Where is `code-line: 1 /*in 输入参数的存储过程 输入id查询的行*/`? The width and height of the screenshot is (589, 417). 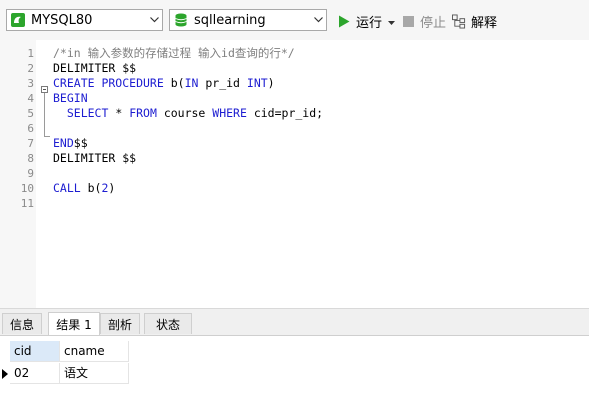 code-line: 1 /*in 输入参数的存储过程 输入id查询的行*/ is located at coordinates (294, 53).